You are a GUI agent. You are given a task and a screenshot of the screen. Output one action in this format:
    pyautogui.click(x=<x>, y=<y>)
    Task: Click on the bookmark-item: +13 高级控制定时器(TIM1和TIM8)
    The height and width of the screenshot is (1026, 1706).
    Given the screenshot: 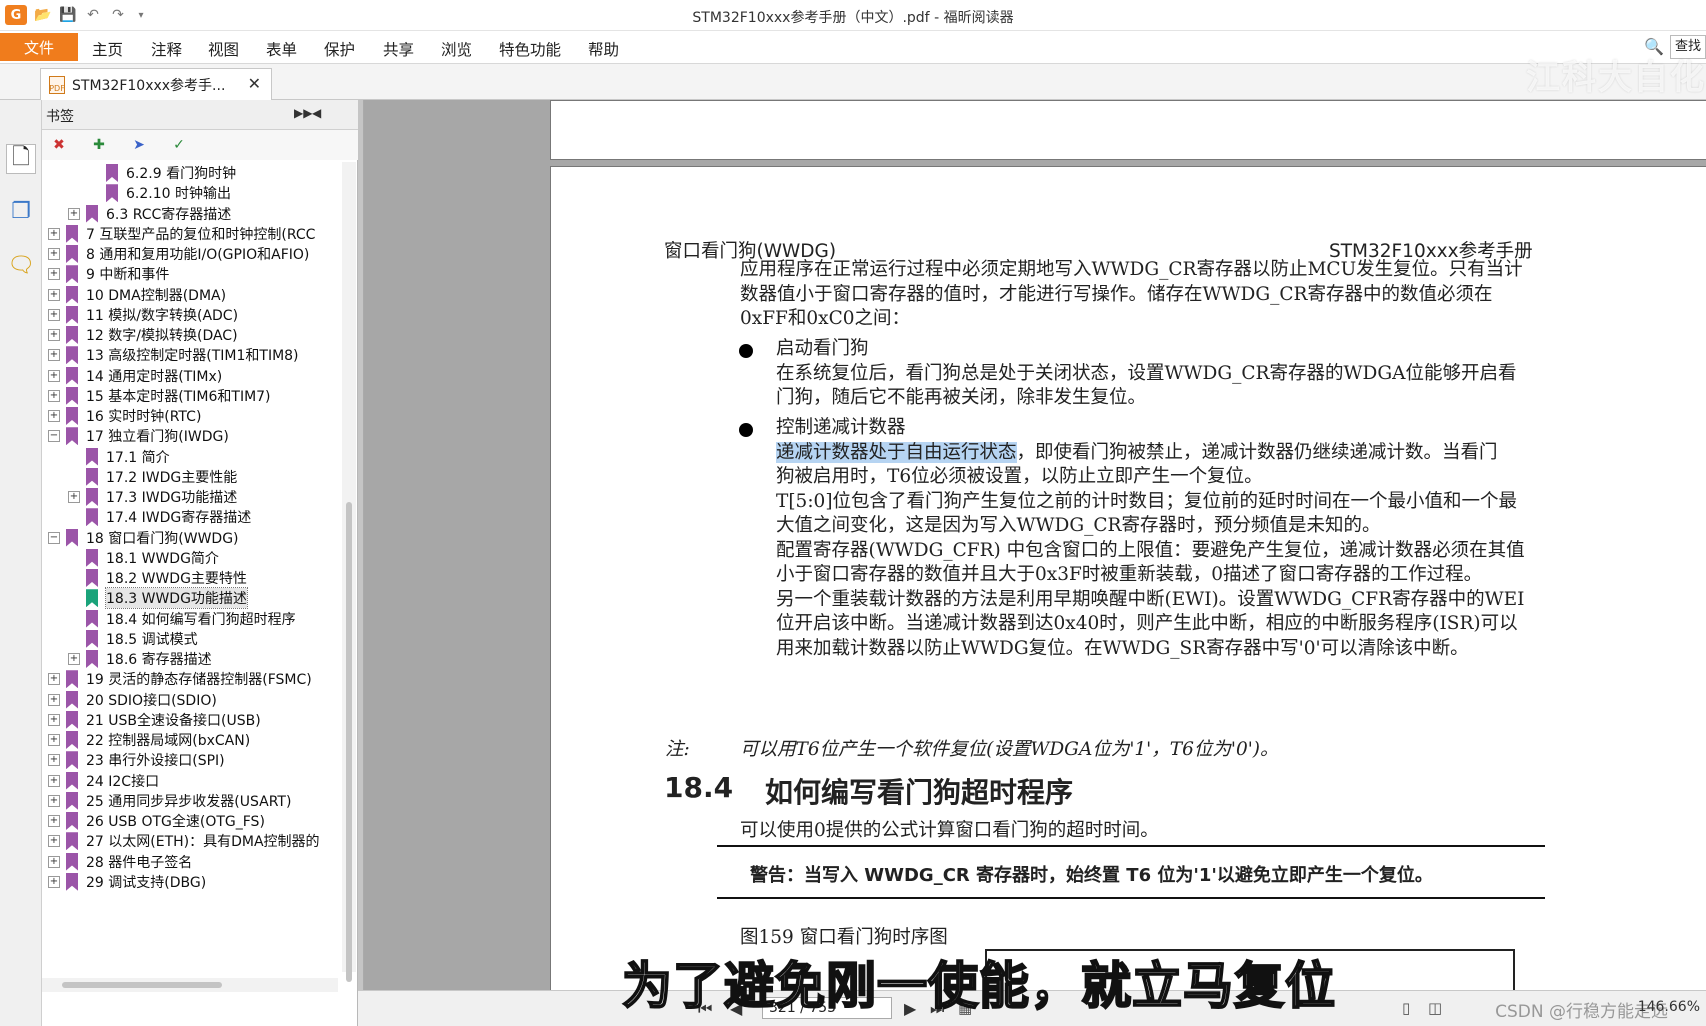 What is the action you would take?
    pyautogui.click(x=173, y=355)
    